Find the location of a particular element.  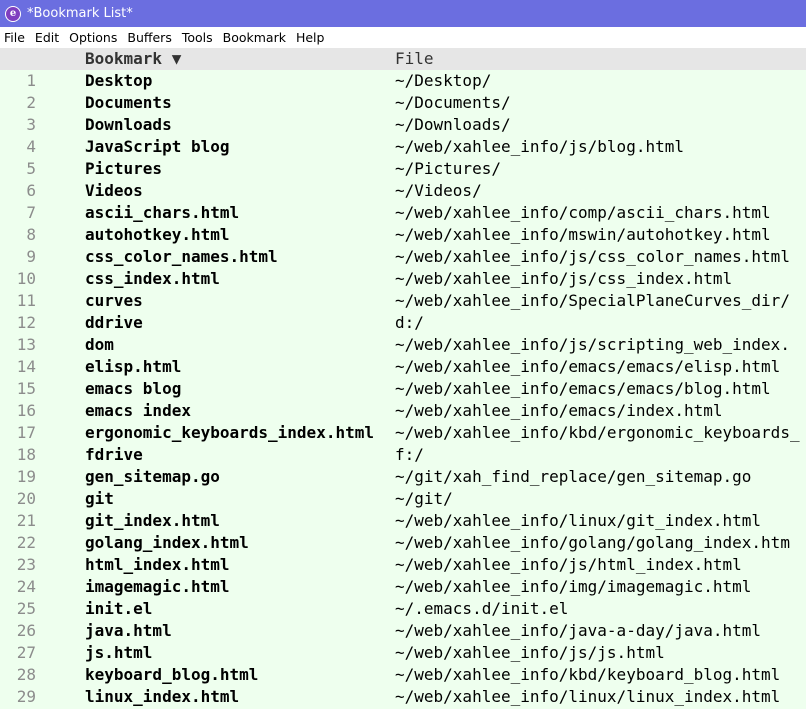

bookmark-row: 6 Videos ~/Videos/ is located at coordinates (403, 191).